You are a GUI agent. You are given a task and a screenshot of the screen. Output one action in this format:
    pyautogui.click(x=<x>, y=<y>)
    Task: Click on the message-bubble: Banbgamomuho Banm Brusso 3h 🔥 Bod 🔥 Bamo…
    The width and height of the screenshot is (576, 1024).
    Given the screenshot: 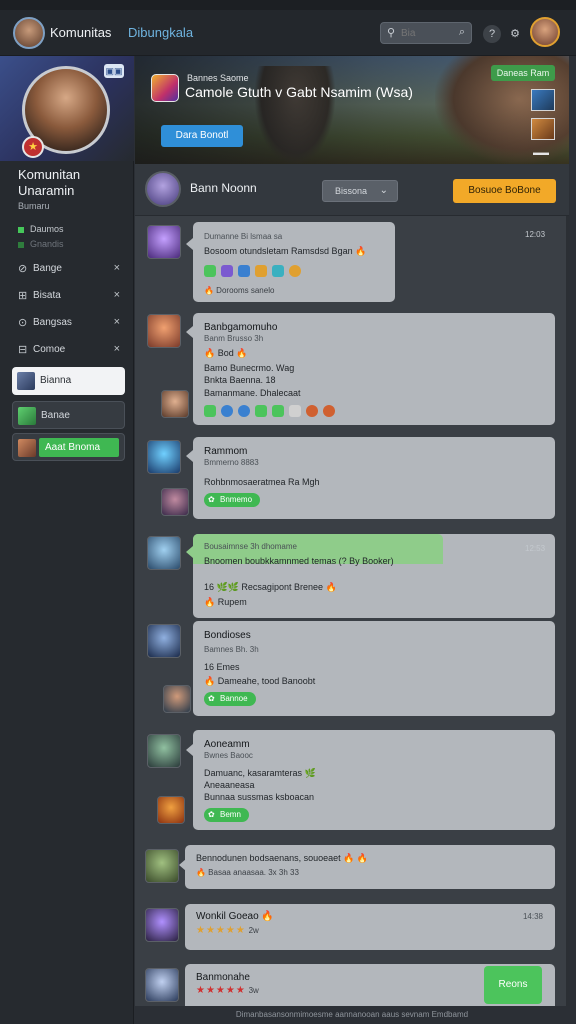 What is the action you would take?
    pyautogui.click(x=374, y=369)
    